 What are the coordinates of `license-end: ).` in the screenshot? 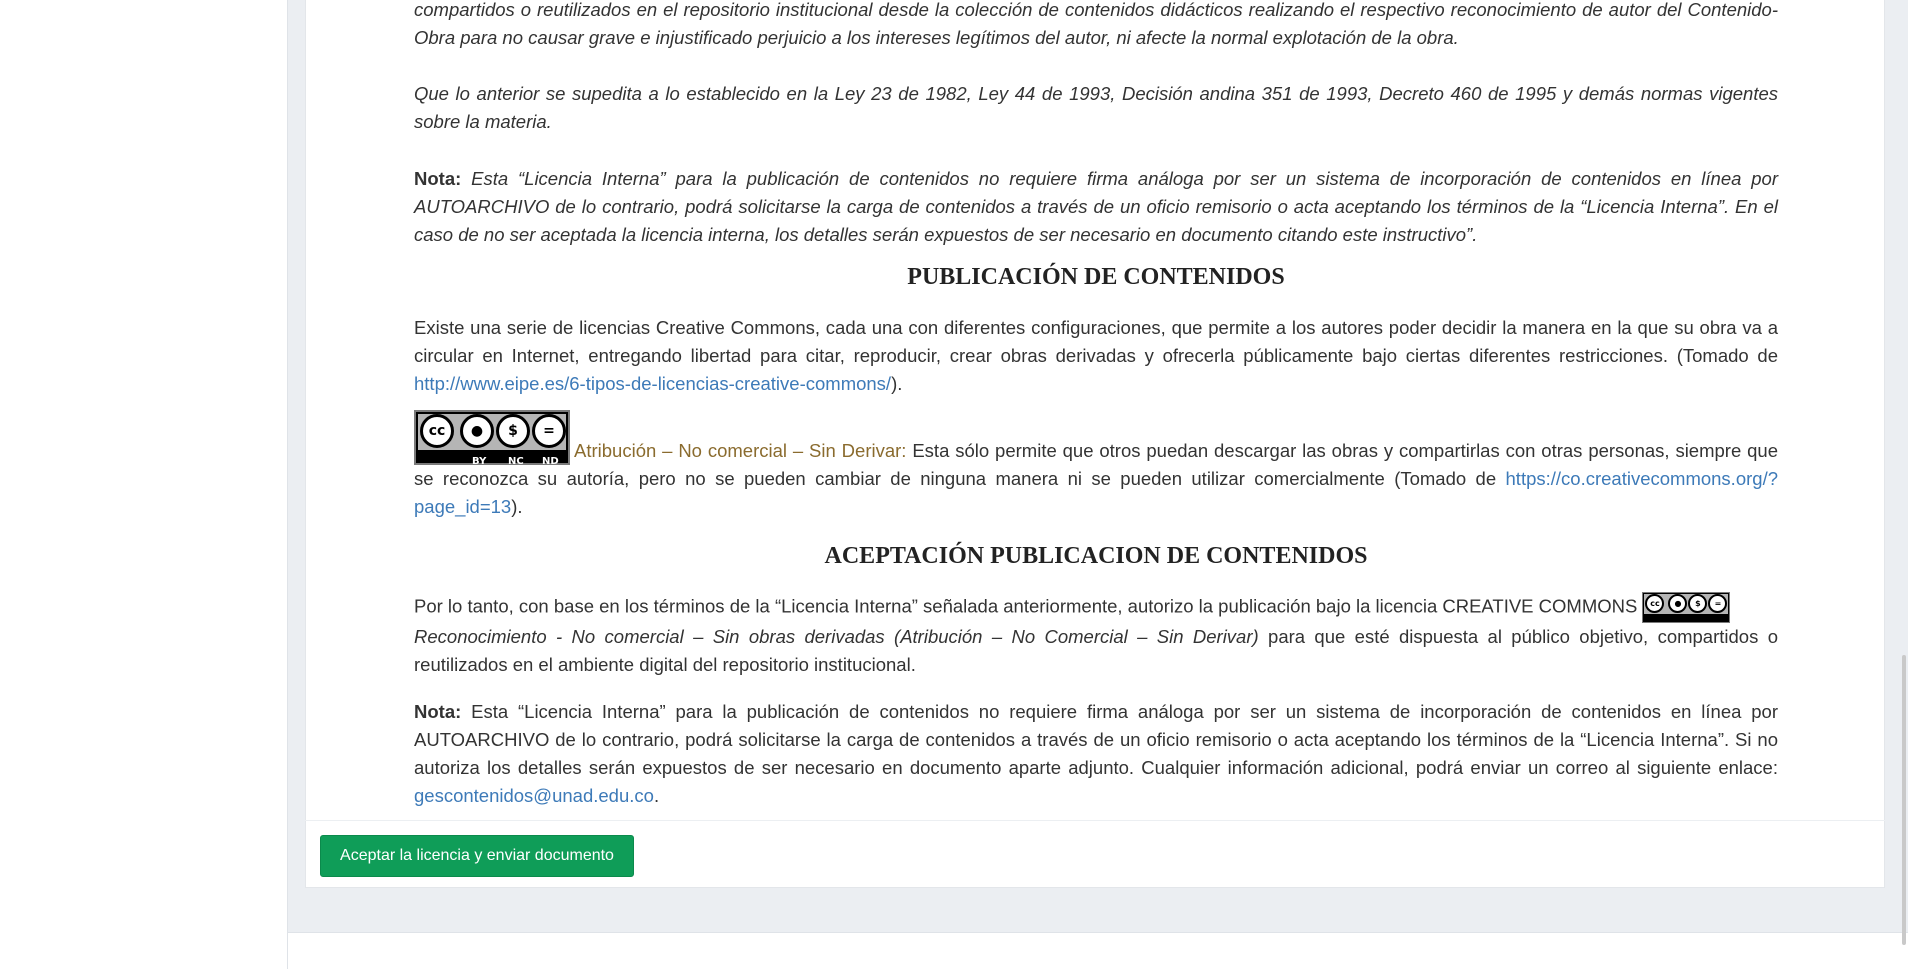 It's located at (517, 506).